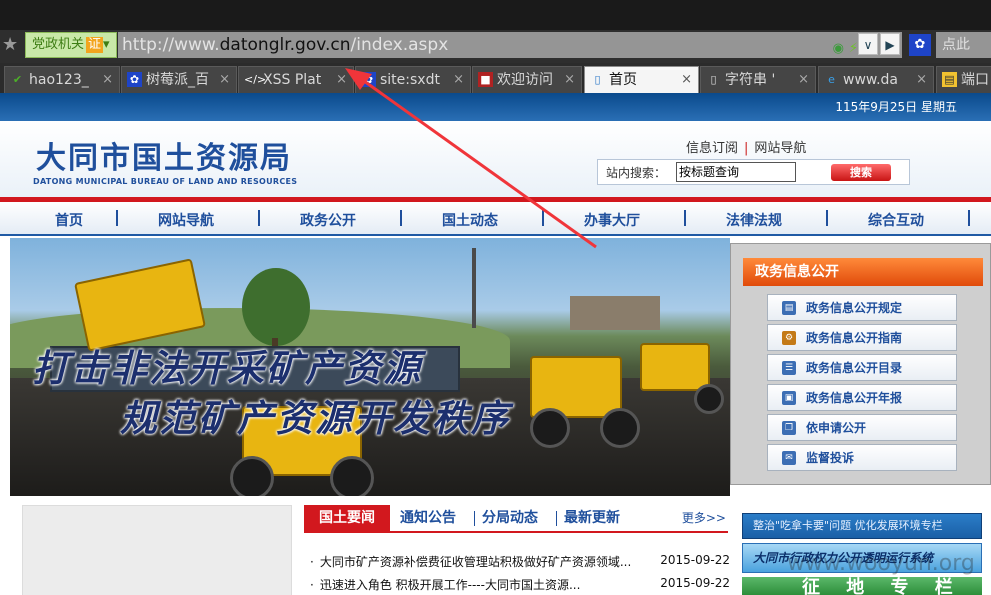 The image size is (991, 595). I want to click on search-input: 点此, so click(963, 45).